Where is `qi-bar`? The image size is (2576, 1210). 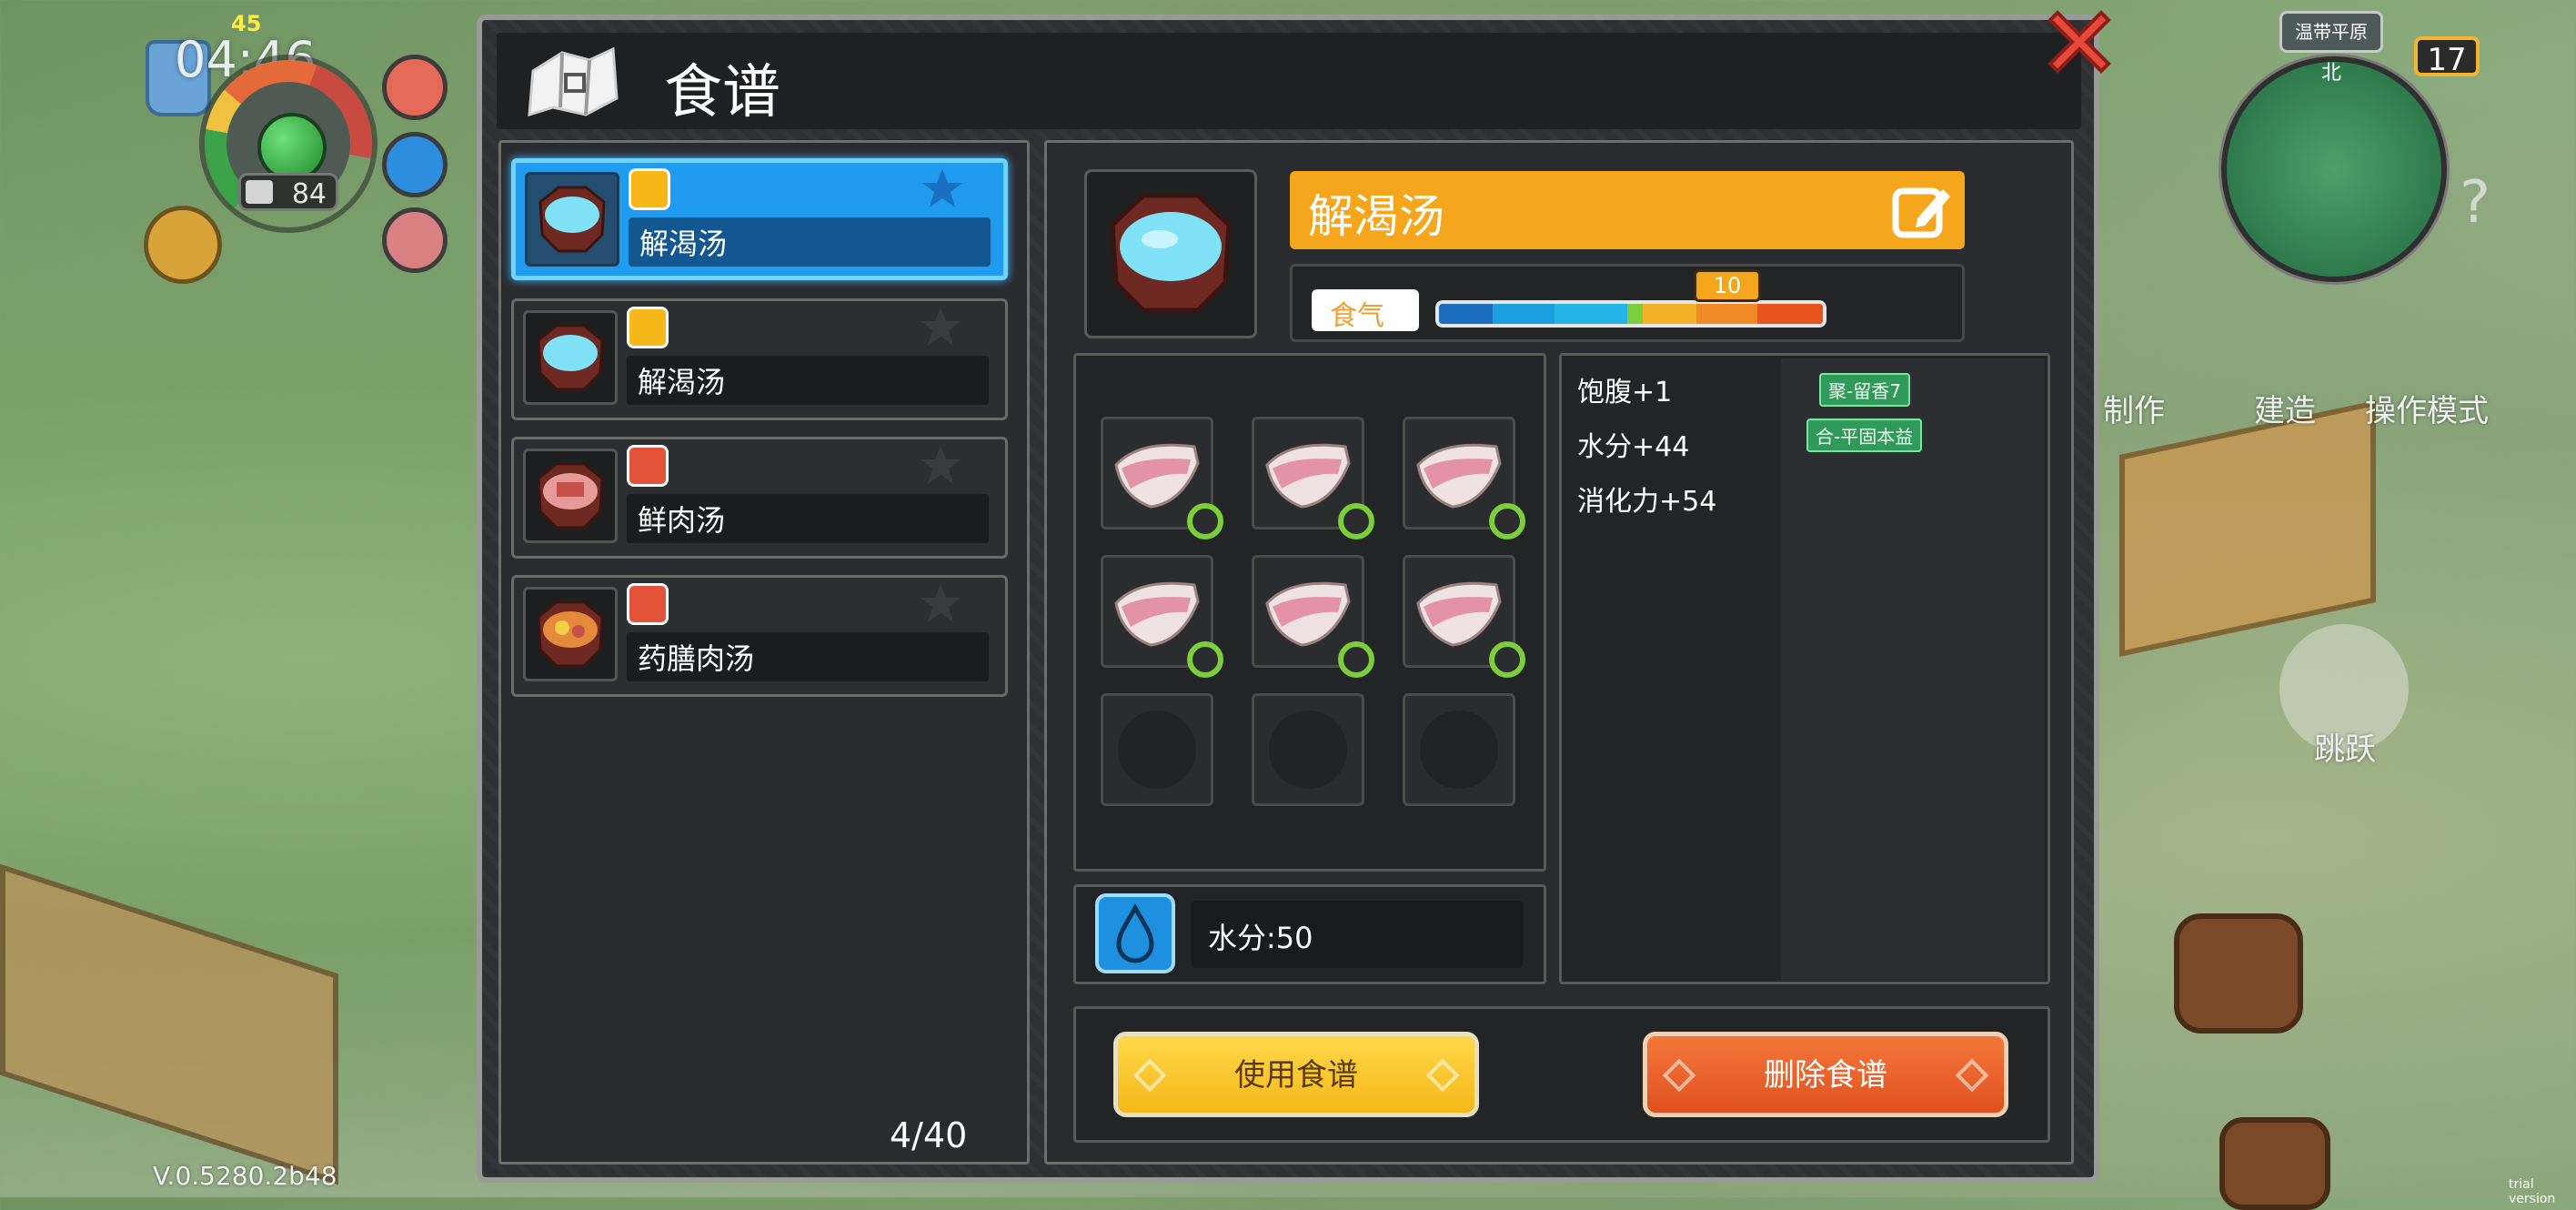 qi-bar is located at coordinates (1630, 314).